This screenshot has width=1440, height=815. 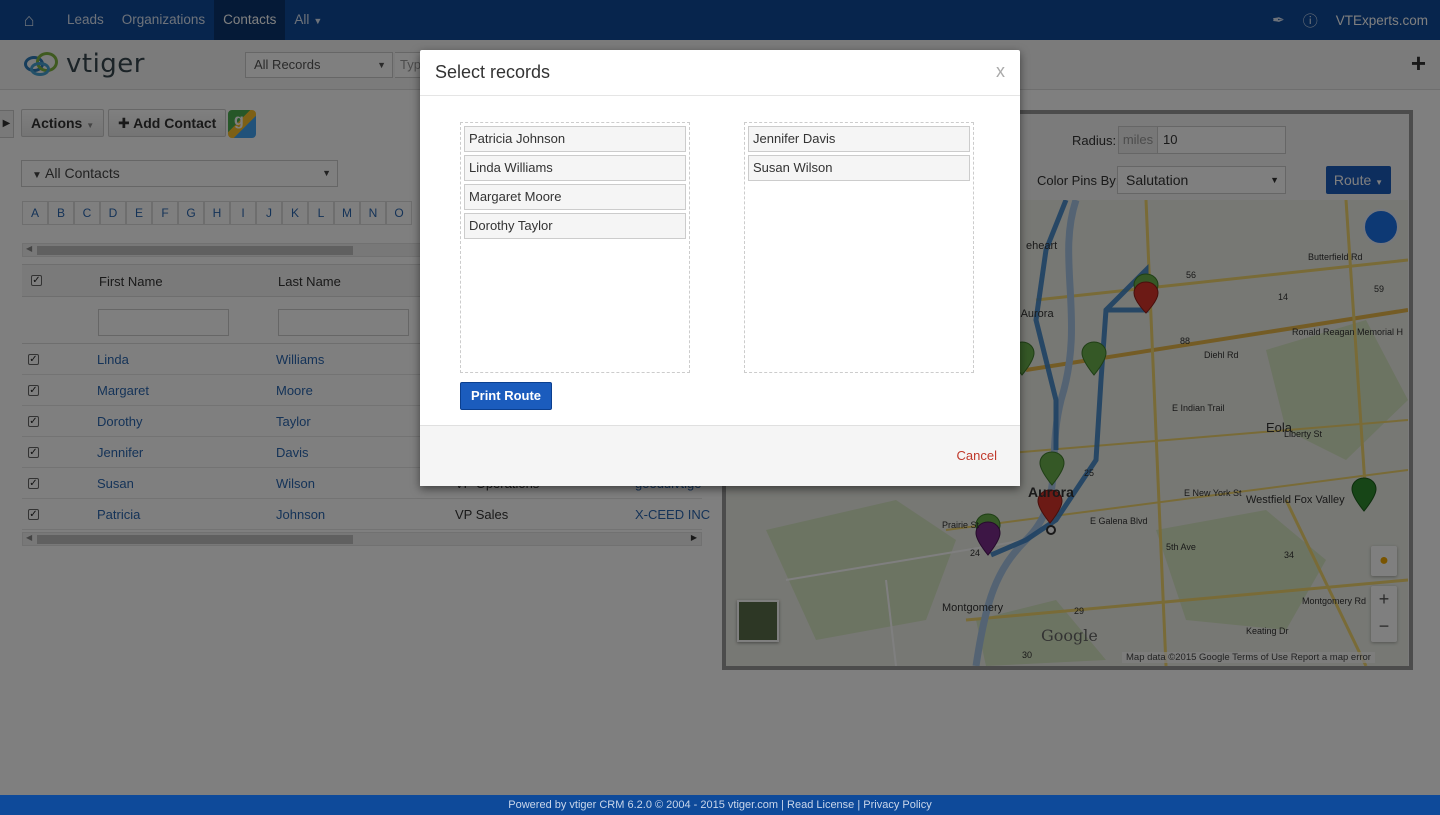 What do you see at coordinates (859, 139) in the screenshot?
I see `list-item: Jennifer Davis` at bounding box center [859, 139].